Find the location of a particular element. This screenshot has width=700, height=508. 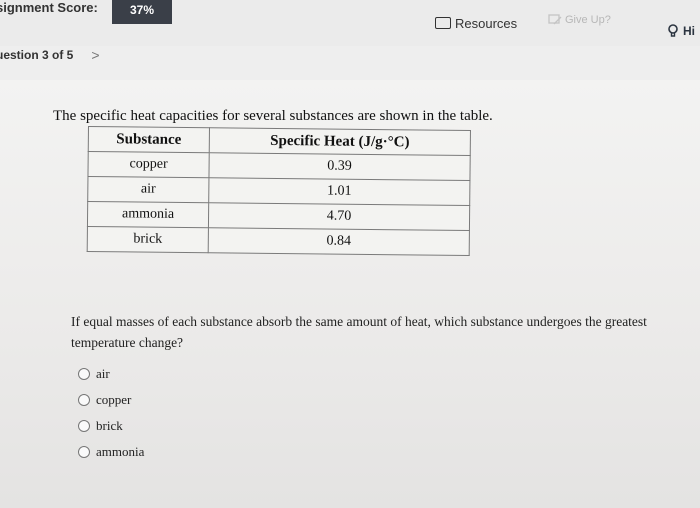

option-label: copper is located at coordinates (114, 399).